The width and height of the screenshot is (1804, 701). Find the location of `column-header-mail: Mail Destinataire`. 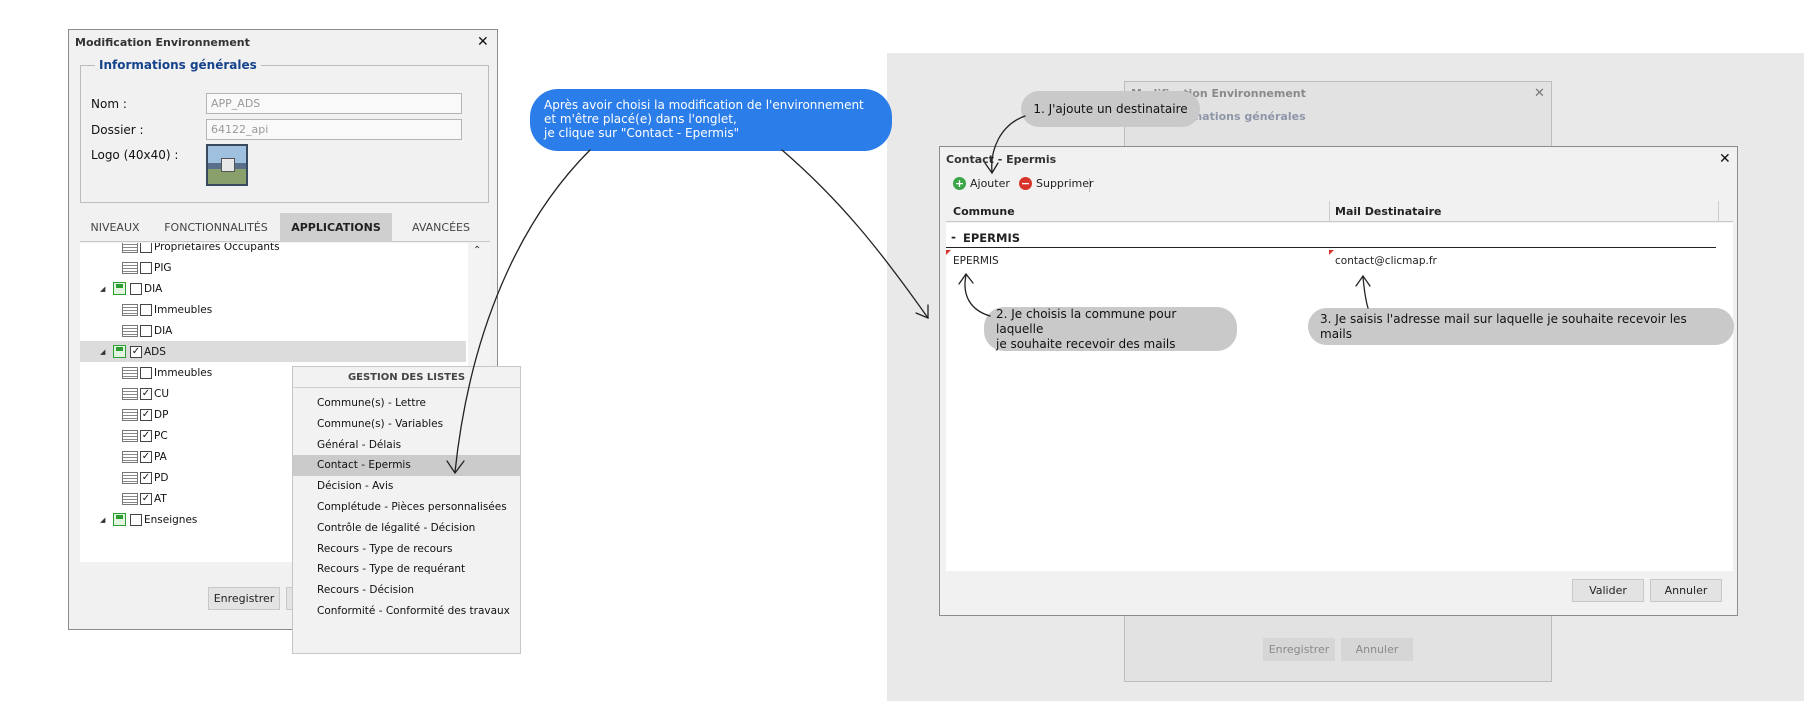

column-header-mail: Mail Destinataire is located at coordinates (1388, 211).